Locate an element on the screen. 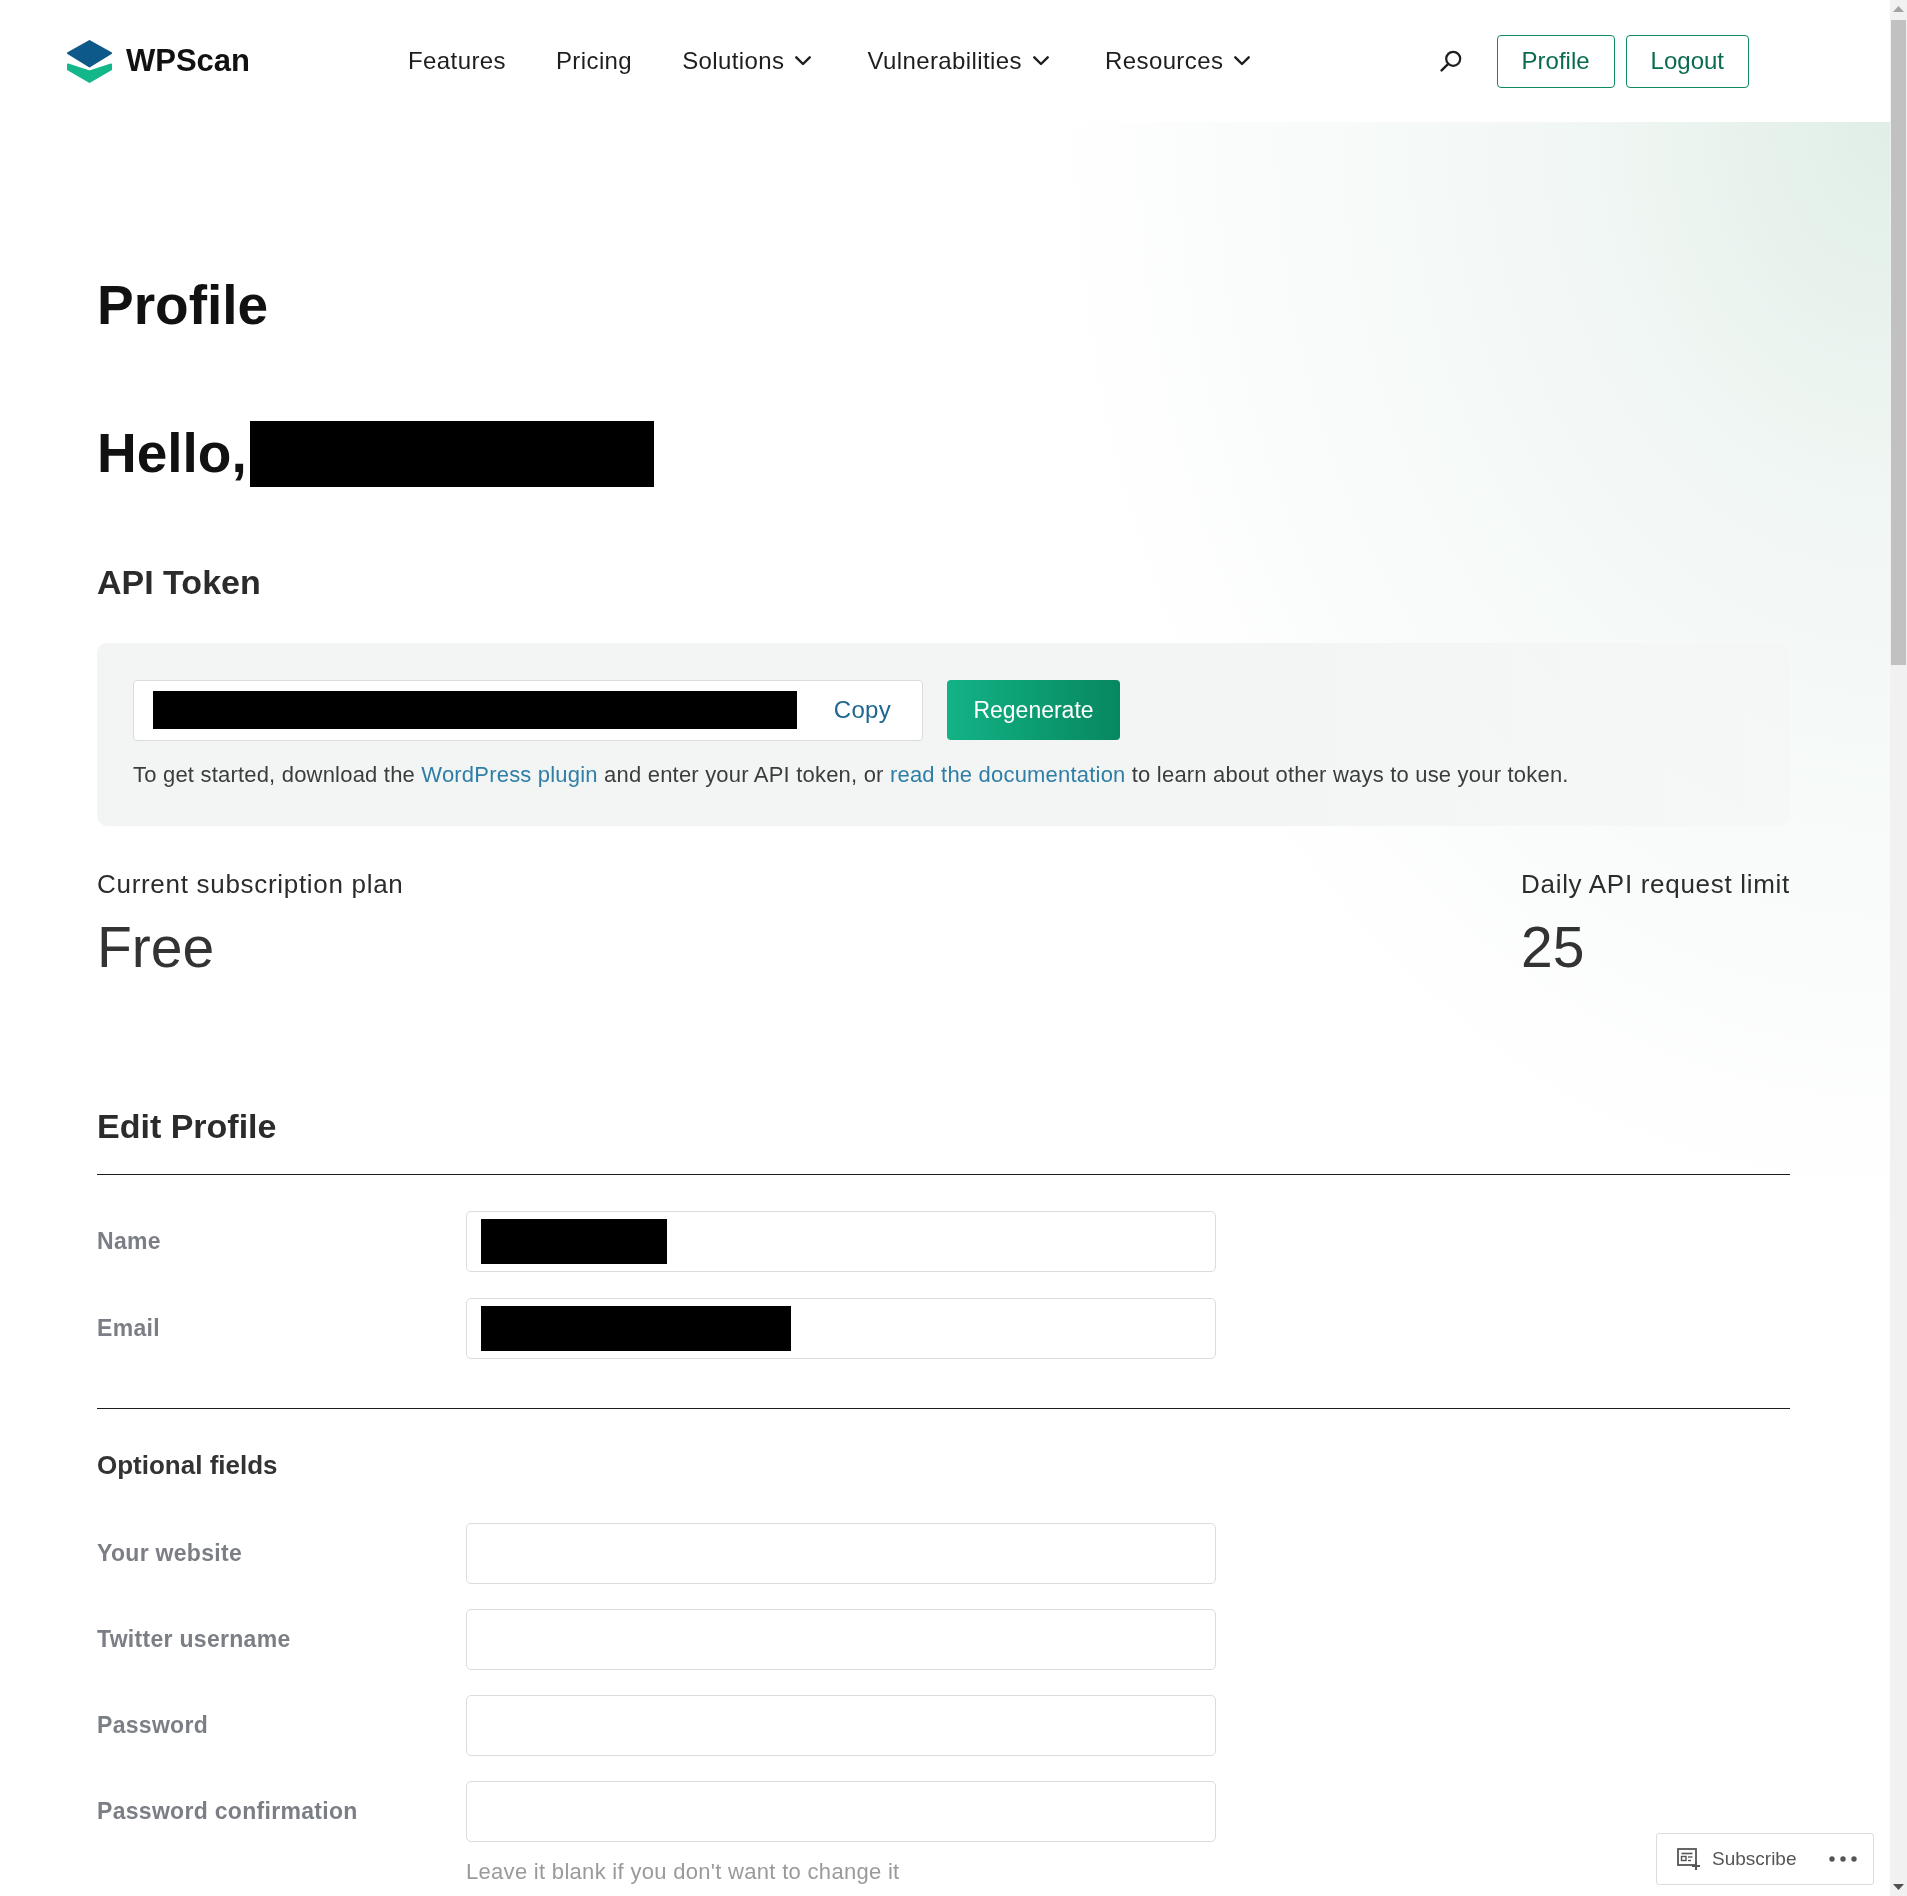  nav-link: Vulnerabilities is located at coordinates (958, 61).